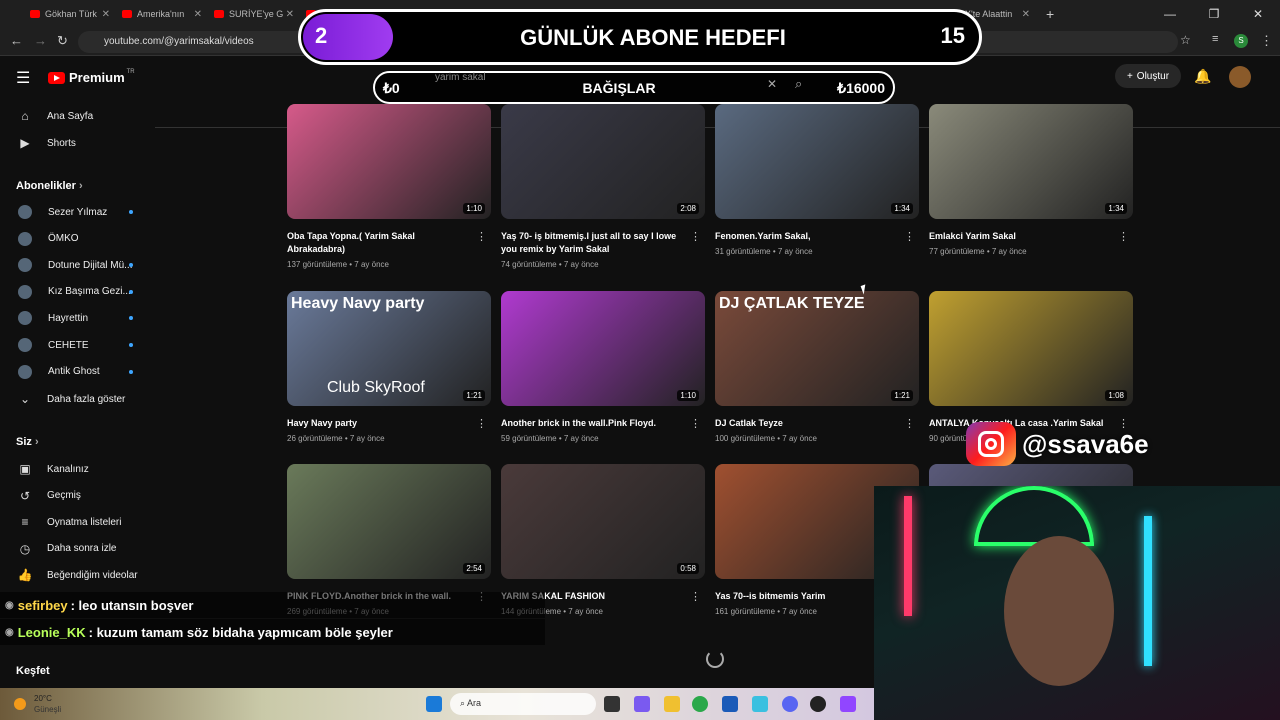 This screenshot has width=1280, height=720. Describe the element at coordinates (1215, 39) in the screenshot. I see `media-icon: ≡` at that location.